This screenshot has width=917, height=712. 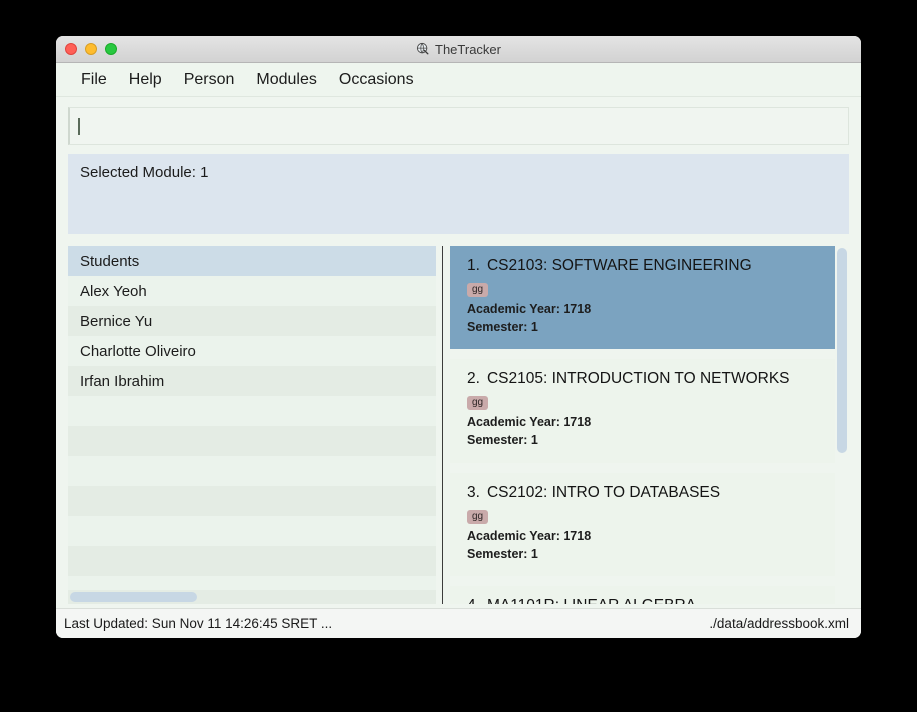 I want to click on menu-item-person: Person, so click(x=209, y=80).